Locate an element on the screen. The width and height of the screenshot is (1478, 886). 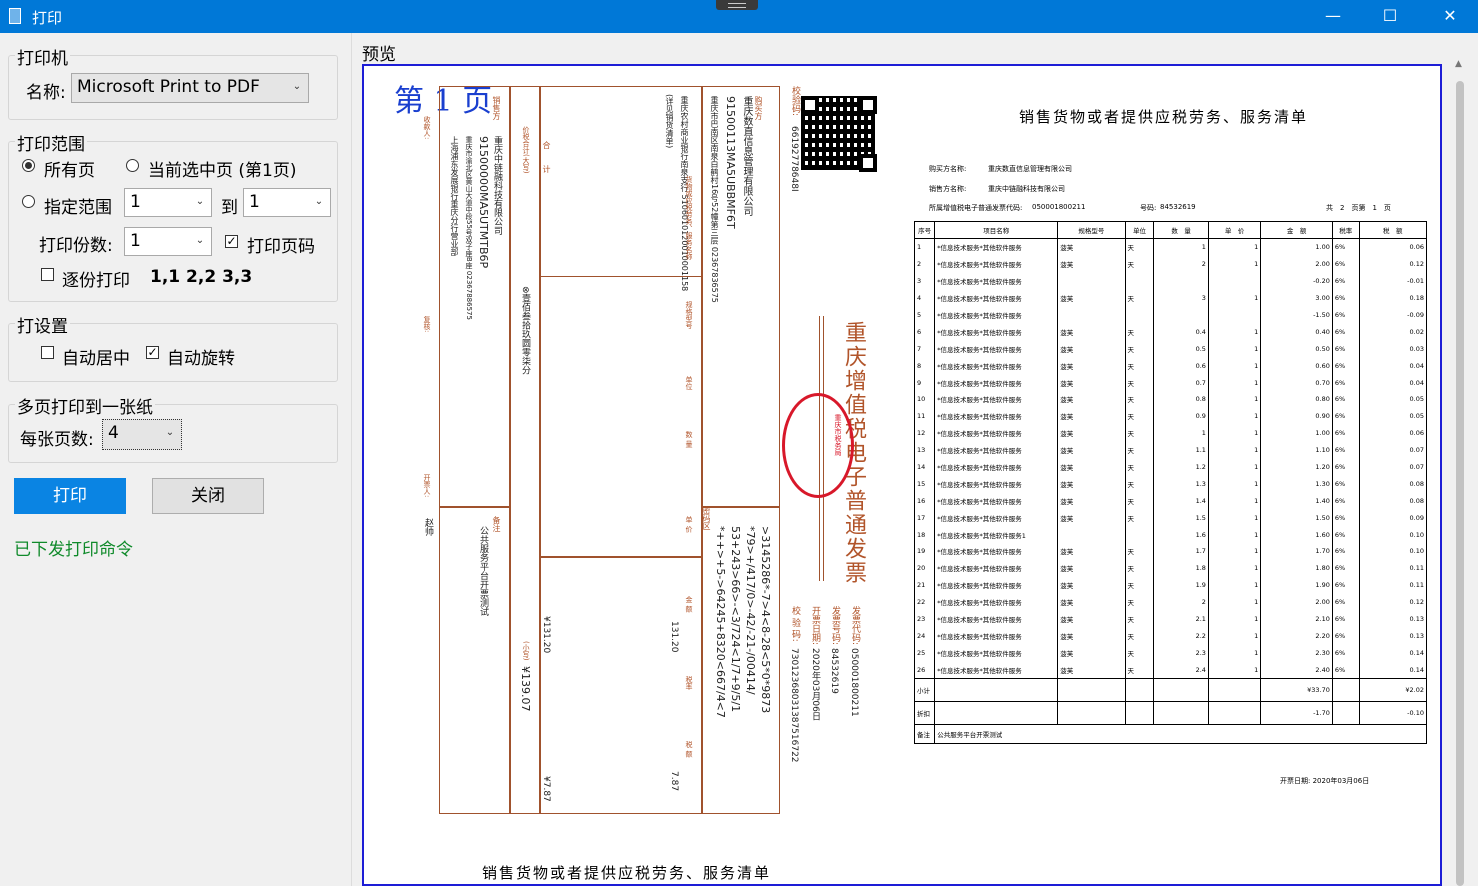
close-window-button: ✕ is located at coordinates (1450, 16).